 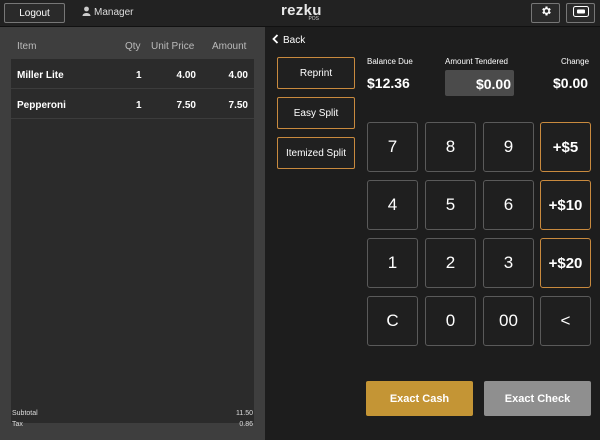 I want to click on current-user: Manager, so click(x=107, y=12).